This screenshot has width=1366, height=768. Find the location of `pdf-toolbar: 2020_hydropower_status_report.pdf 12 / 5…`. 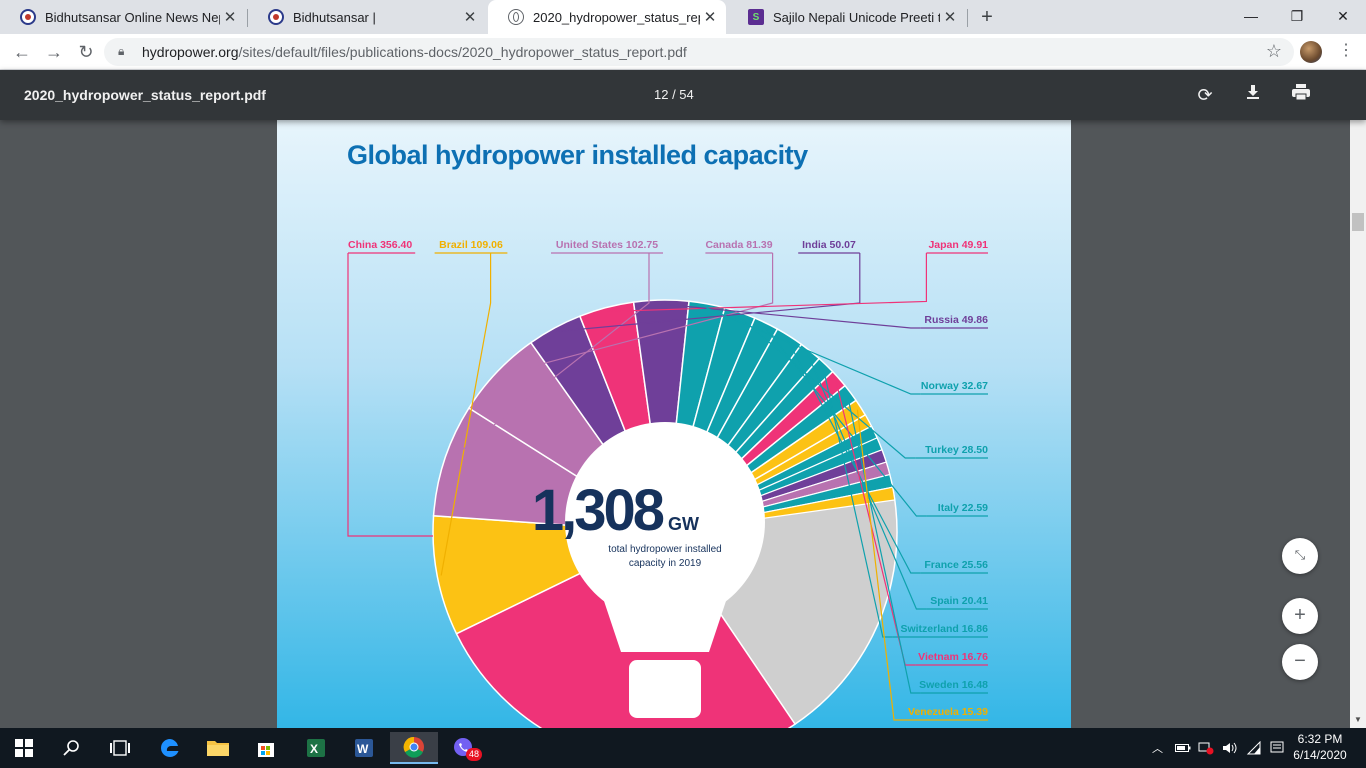

pdf-toolbar: 2020_hydropower_status_report.pdf 12 / 5… is located at coordinates (683, 95).